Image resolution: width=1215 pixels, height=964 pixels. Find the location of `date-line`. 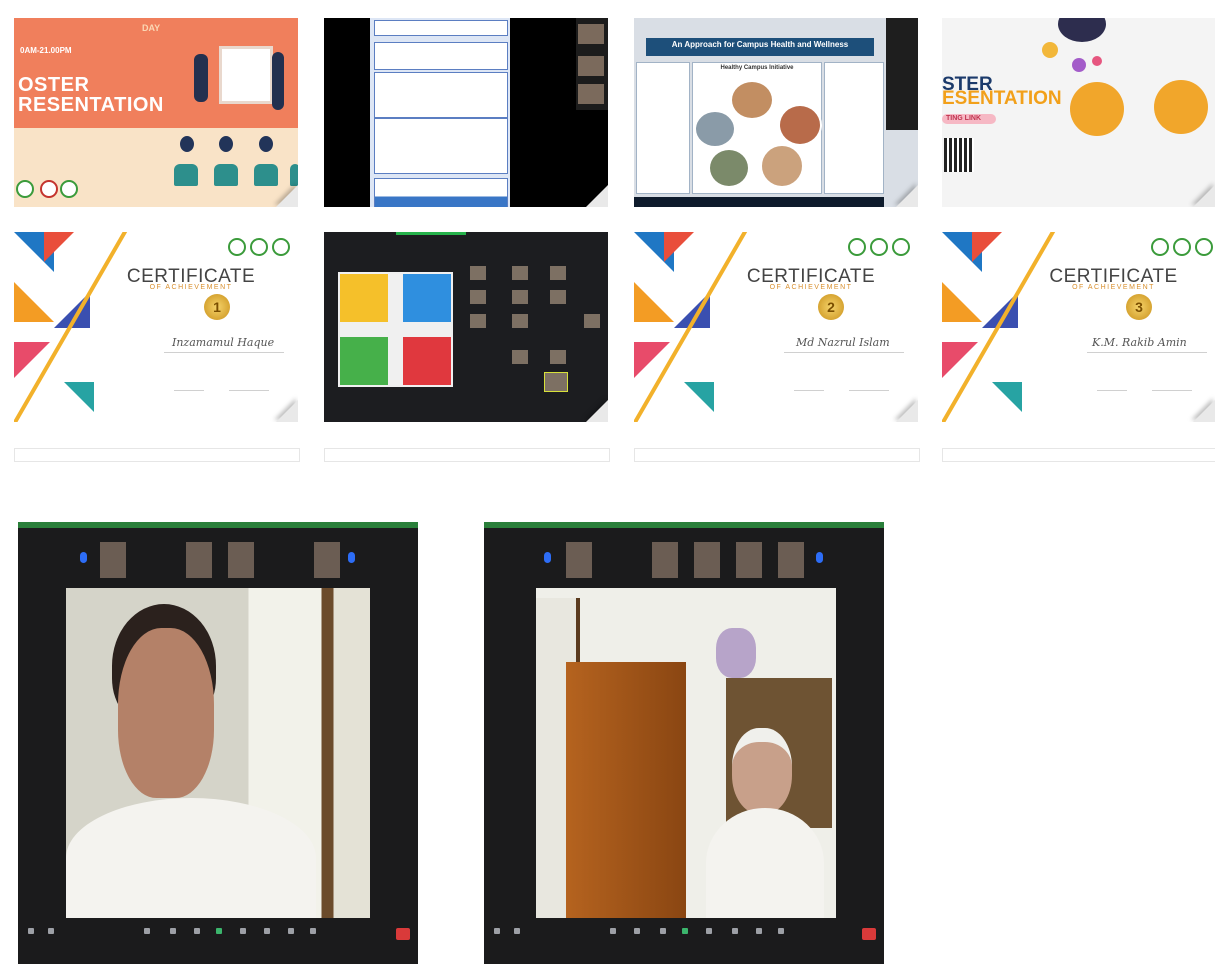

date-line is located at coordinates (1112, 390).